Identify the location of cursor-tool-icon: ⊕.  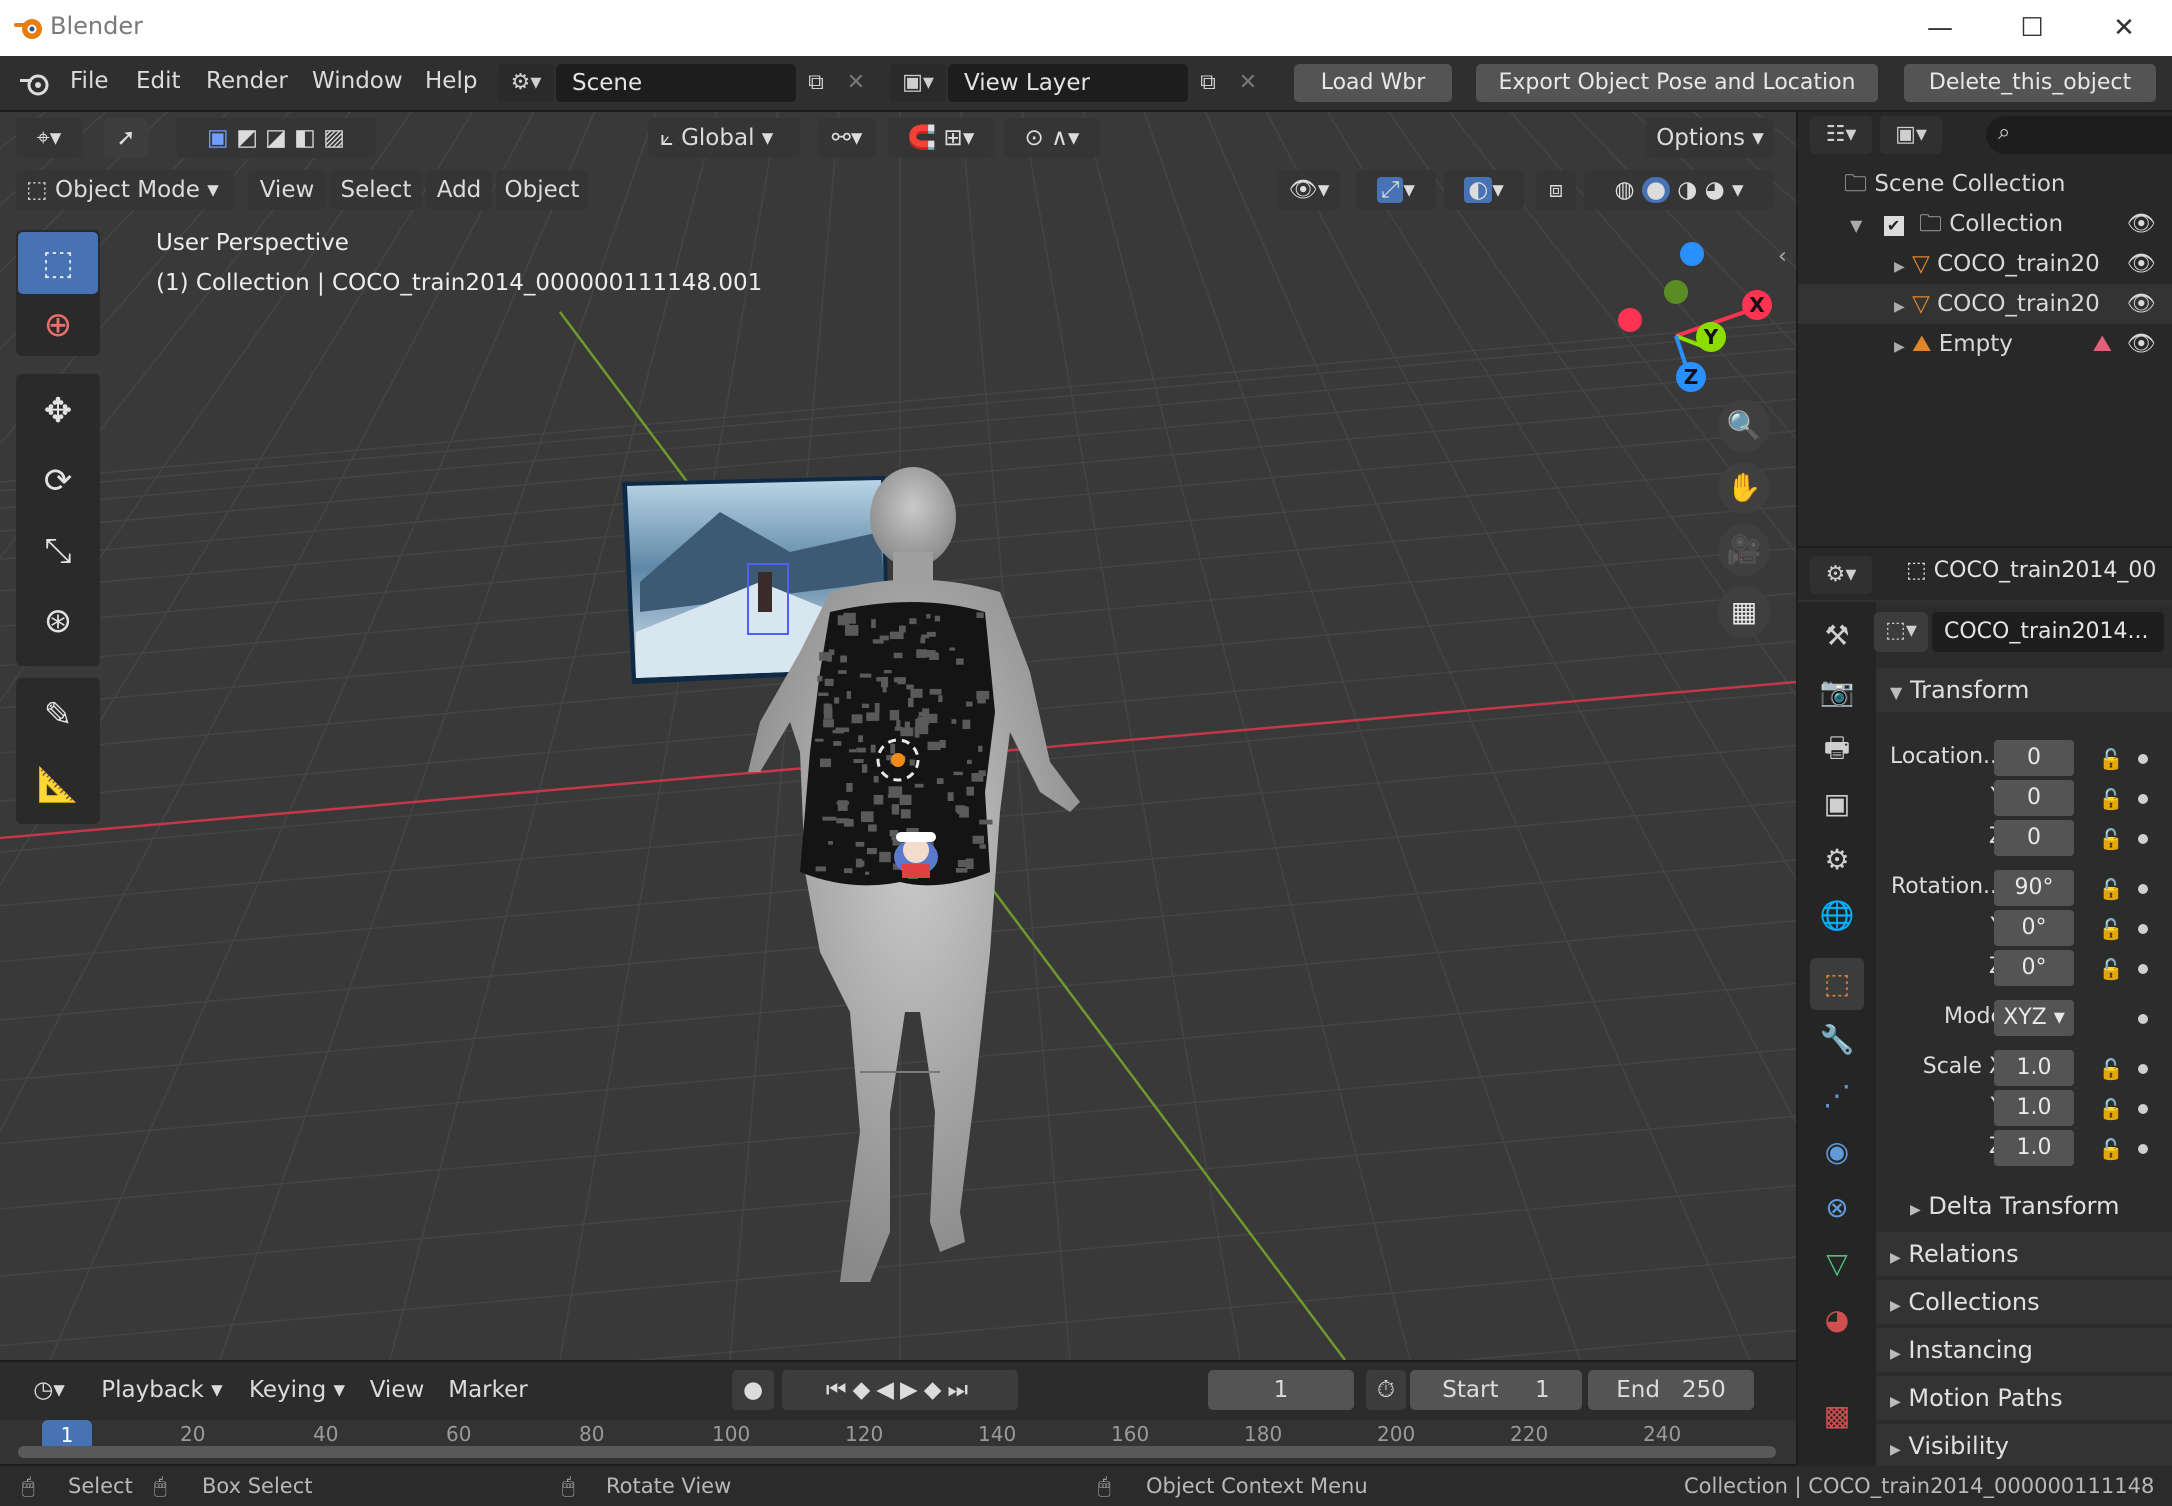
(58, 325).